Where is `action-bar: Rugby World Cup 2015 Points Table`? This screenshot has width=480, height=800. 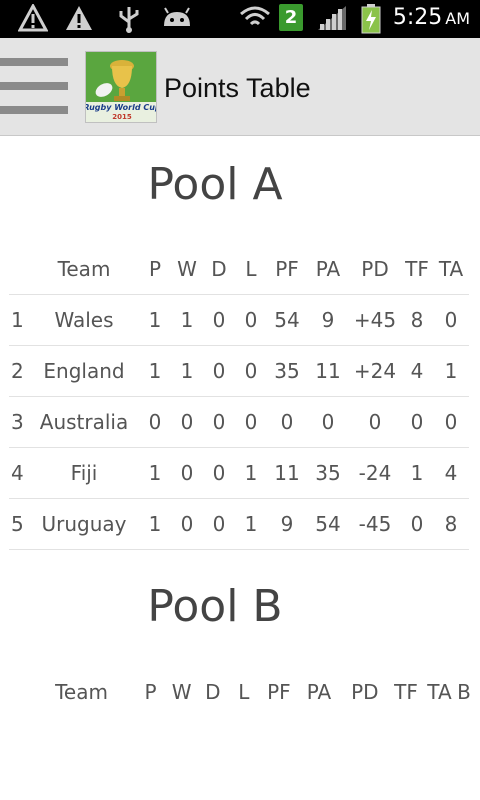 action-bar: Rugby World Cup 2015 Points Table is located at coordinates (240, 87).